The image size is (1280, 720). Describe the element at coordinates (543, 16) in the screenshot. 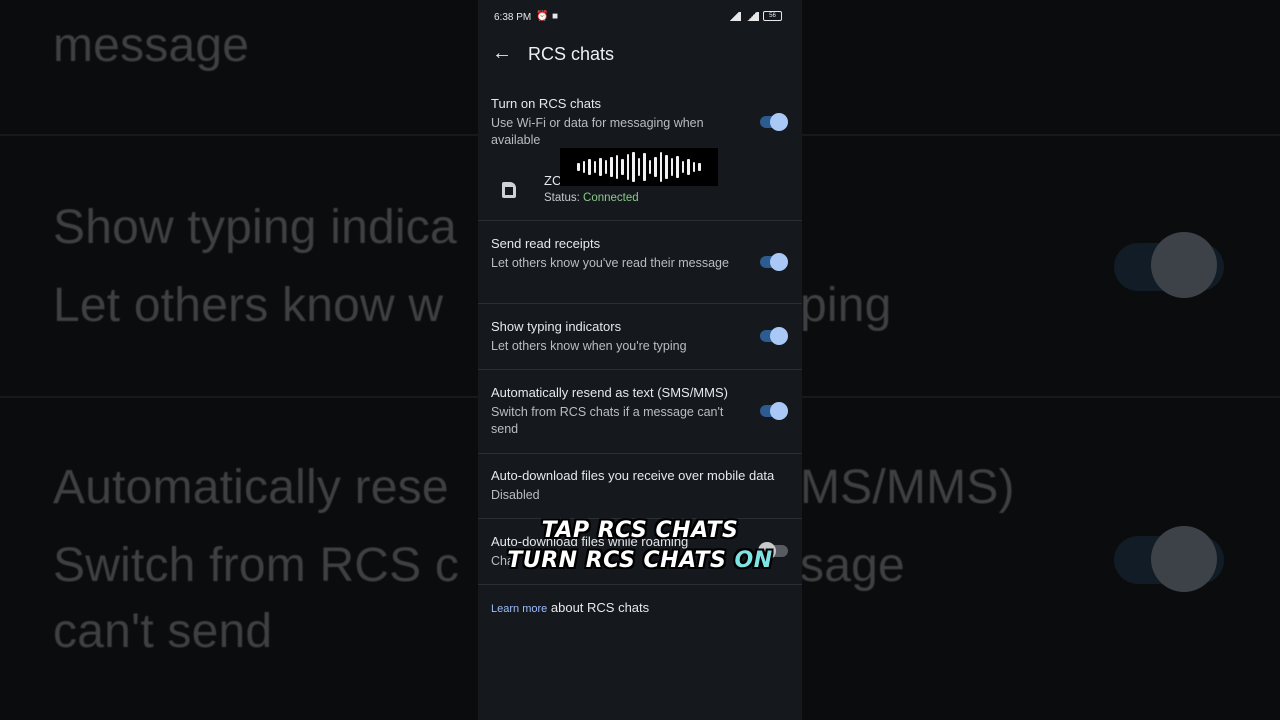

I see `alarm-icon: ⏰` at that location.